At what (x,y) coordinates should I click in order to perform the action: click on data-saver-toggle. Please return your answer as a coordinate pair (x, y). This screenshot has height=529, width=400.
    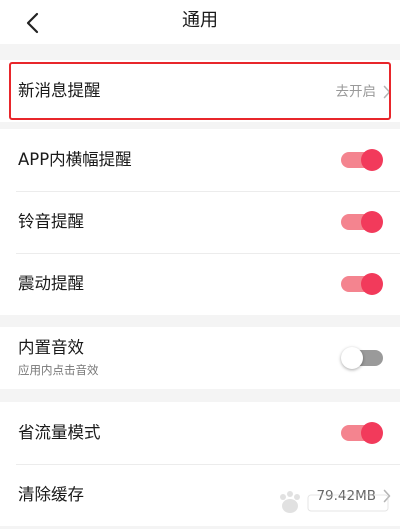
    Looking at the image, I should click on (362, 433).